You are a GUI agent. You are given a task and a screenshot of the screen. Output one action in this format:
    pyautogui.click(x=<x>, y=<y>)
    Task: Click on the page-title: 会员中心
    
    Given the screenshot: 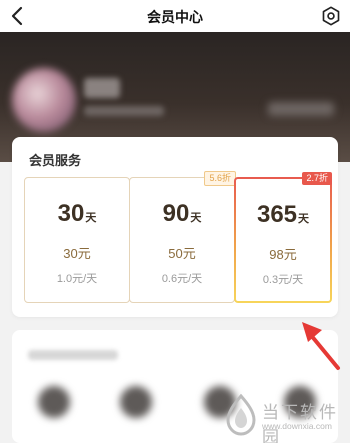 What is the action you would take?
    pyautogui.click(x=175, y=17)
    